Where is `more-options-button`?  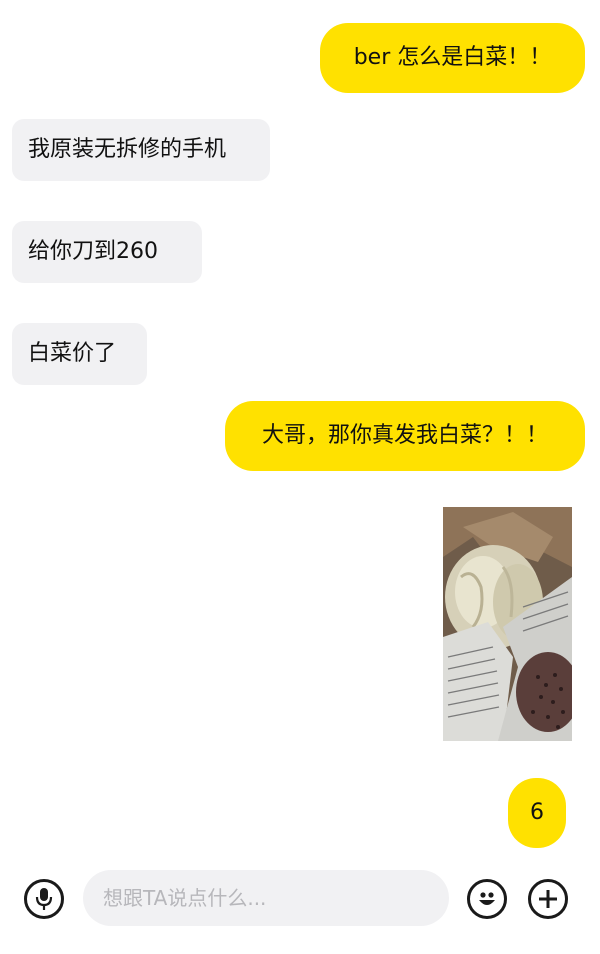
more-options-button is located at coordinates (548, 899).